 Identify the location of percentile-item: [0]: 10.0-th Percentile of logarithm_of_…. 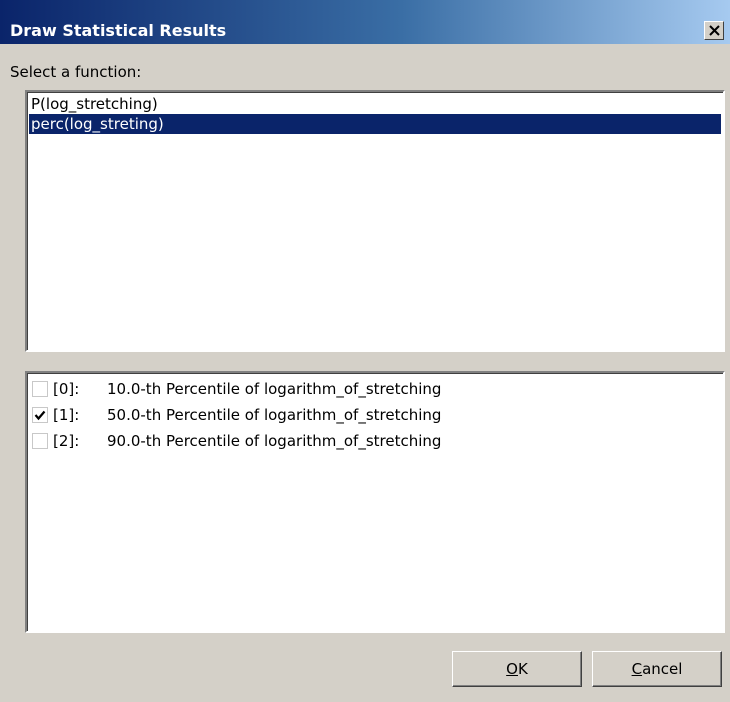
(372, 389).